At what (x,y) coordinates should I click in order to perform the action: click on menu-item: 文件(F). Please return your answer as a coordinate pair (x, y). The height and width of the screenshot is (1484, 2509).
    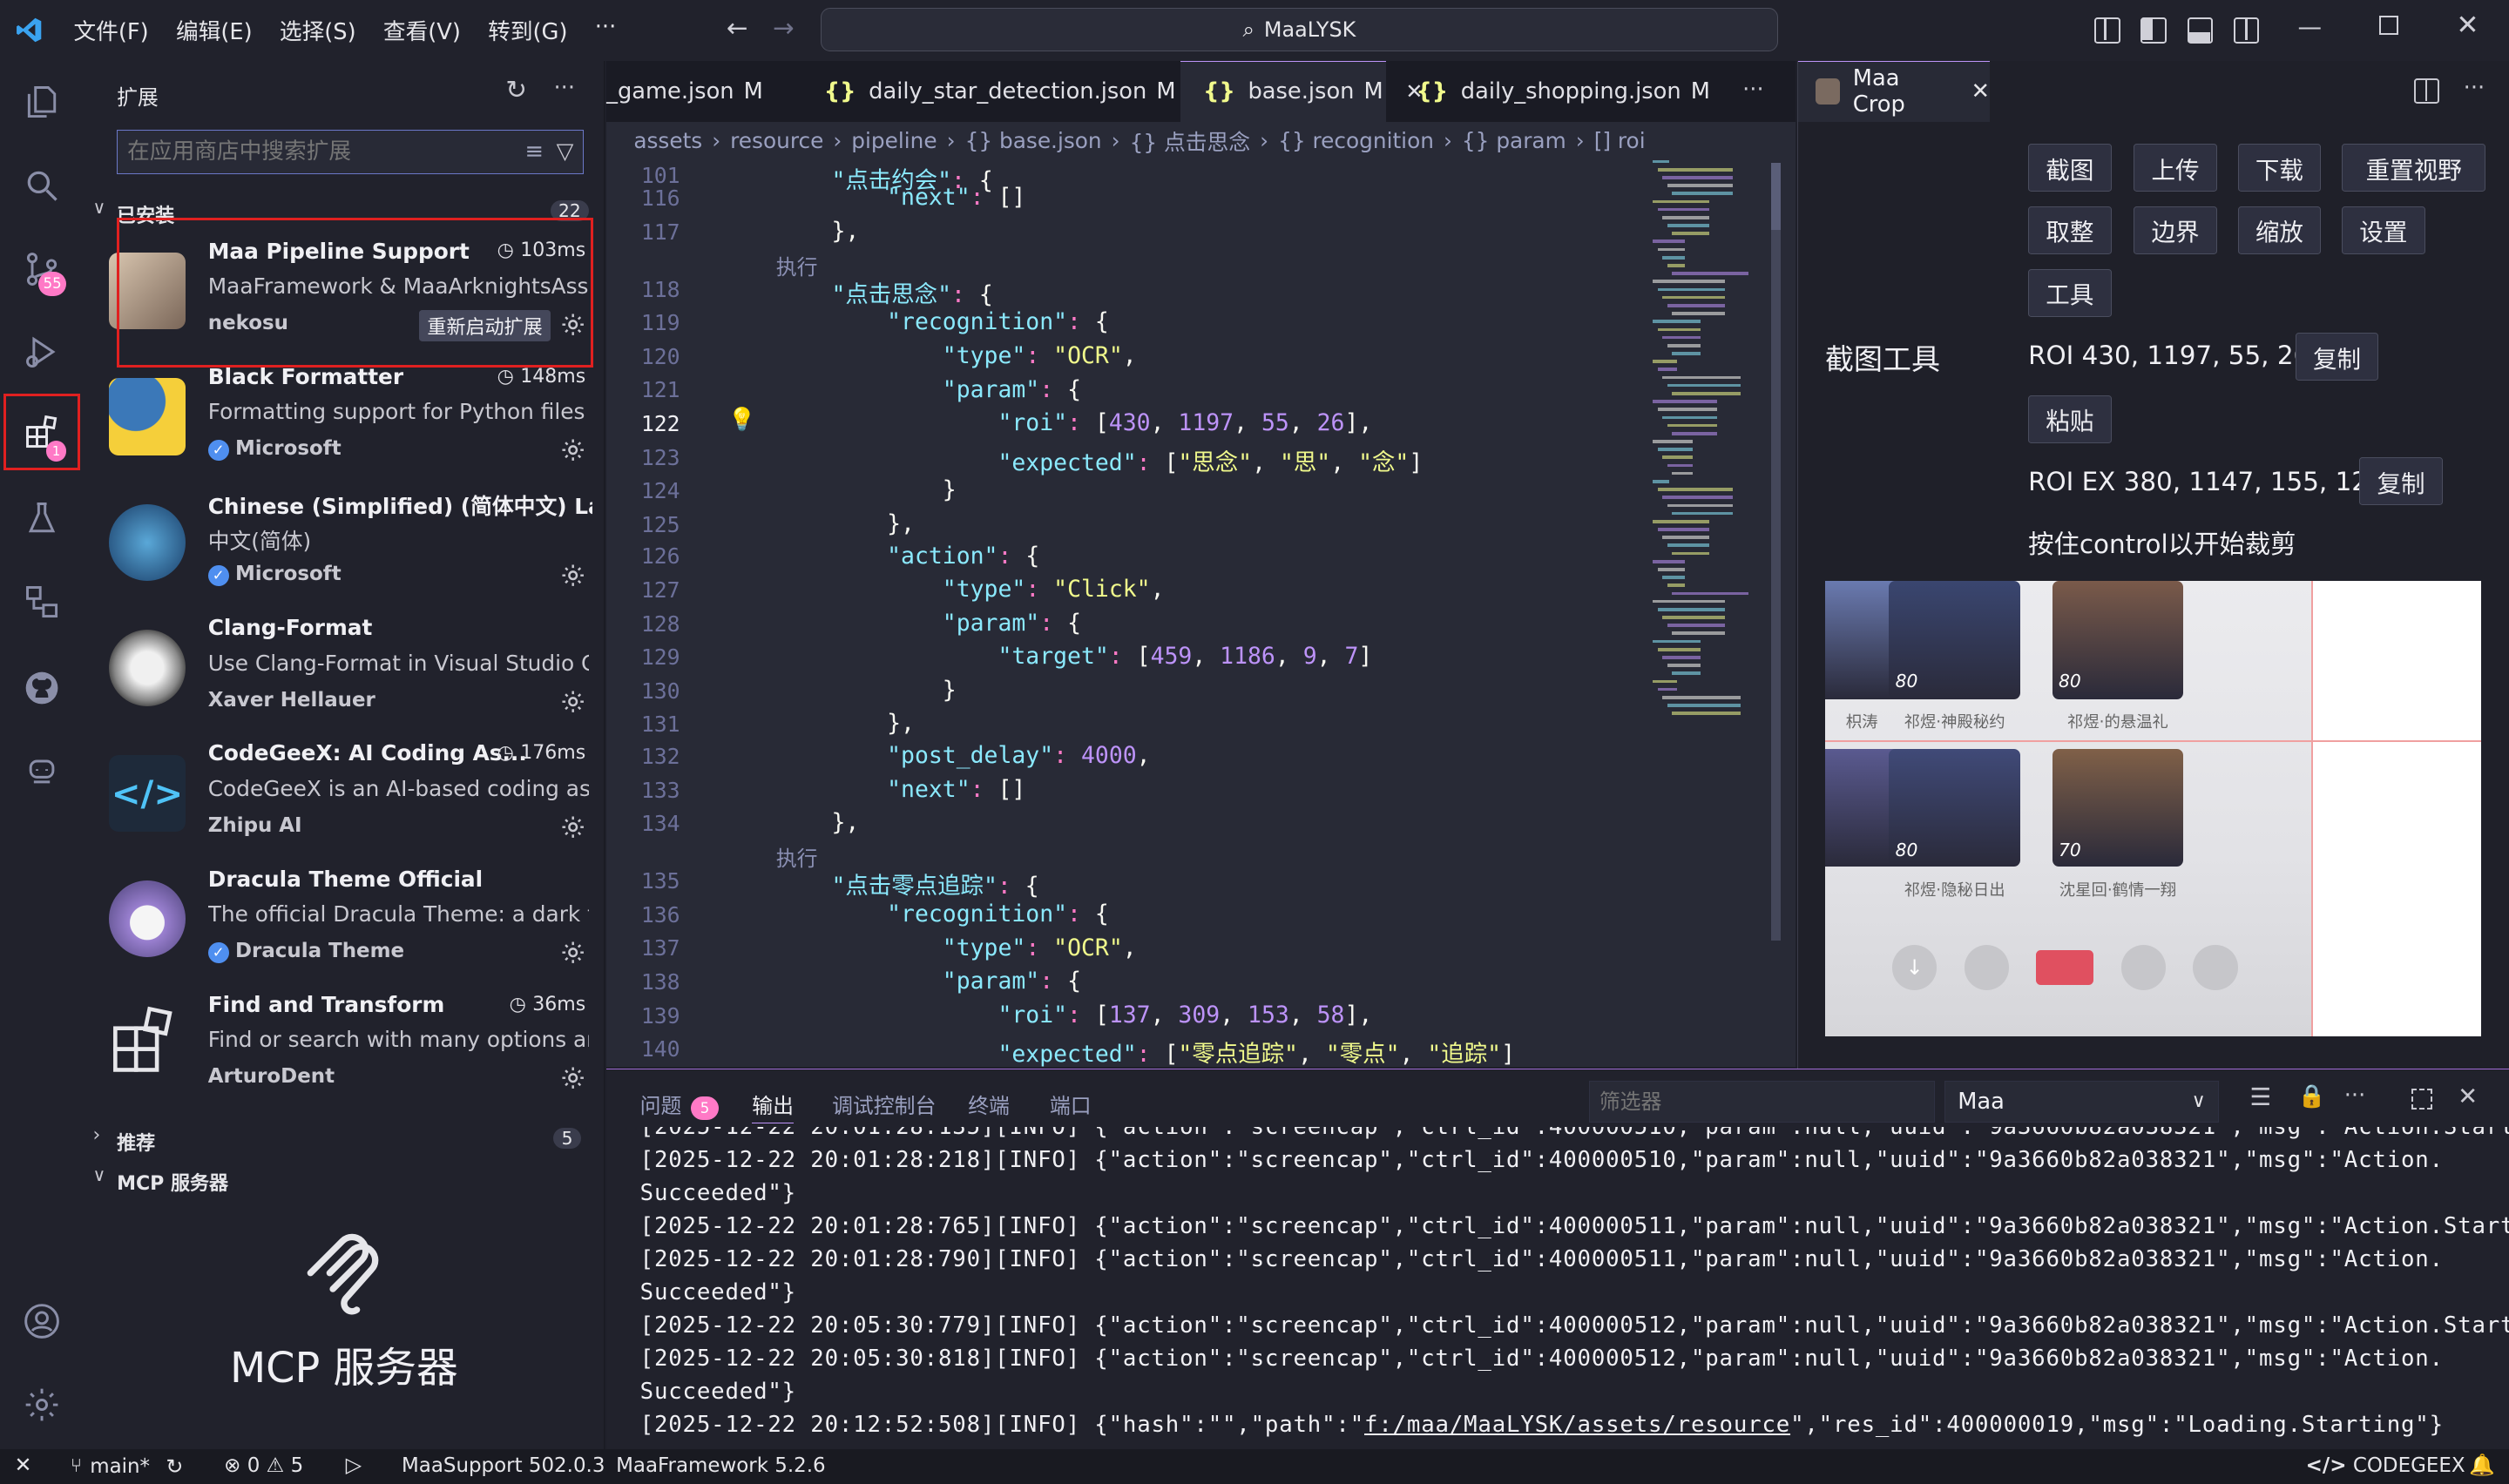
    Looking at the image, I should click on (110, 30).